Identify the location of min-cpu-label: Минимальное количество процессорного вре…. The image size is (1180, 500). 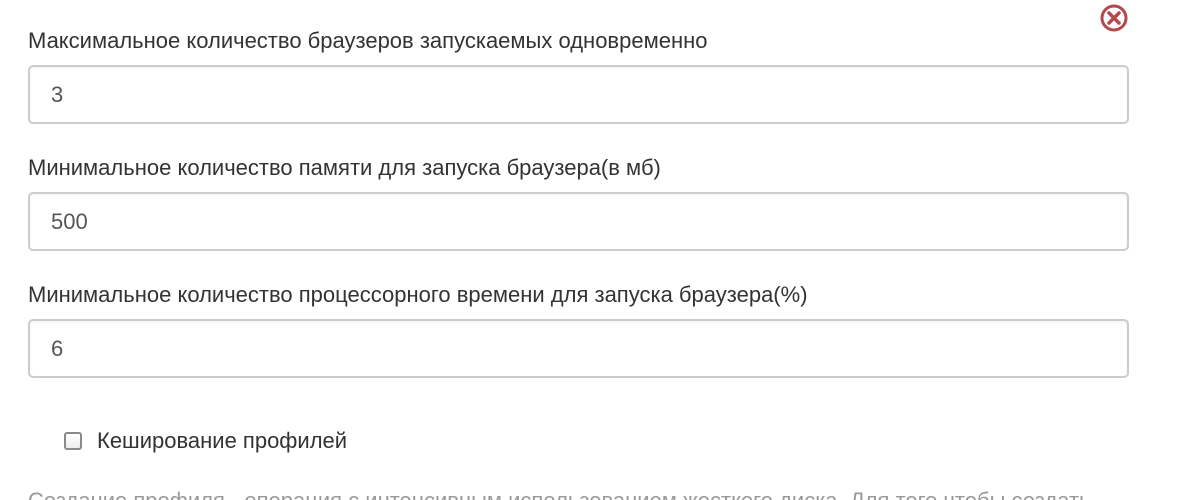
(418, 294).